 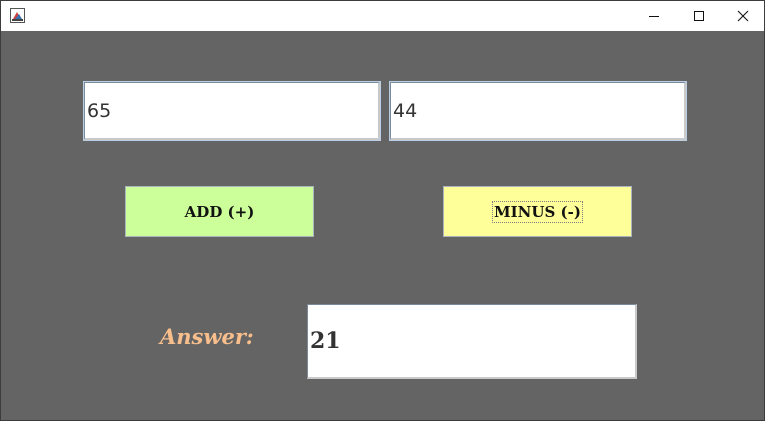 I want to click on close-icon, so click(x=743, y=16).